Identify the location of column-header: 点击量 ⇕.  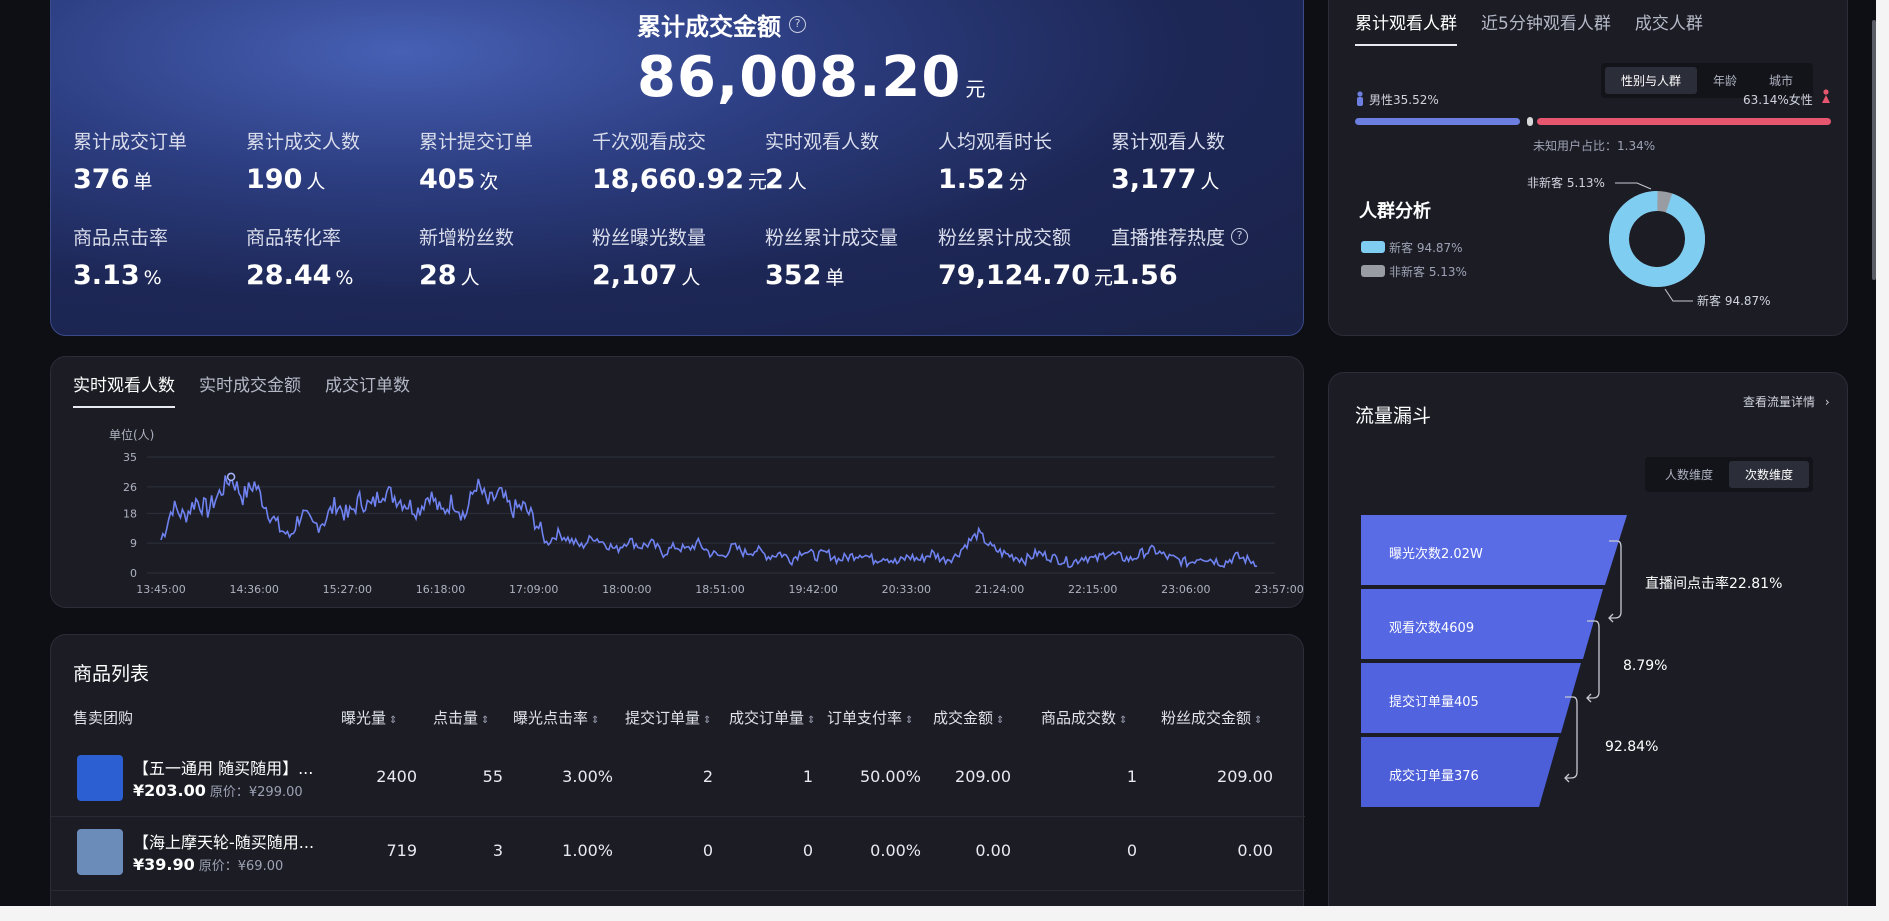
(461, 717).